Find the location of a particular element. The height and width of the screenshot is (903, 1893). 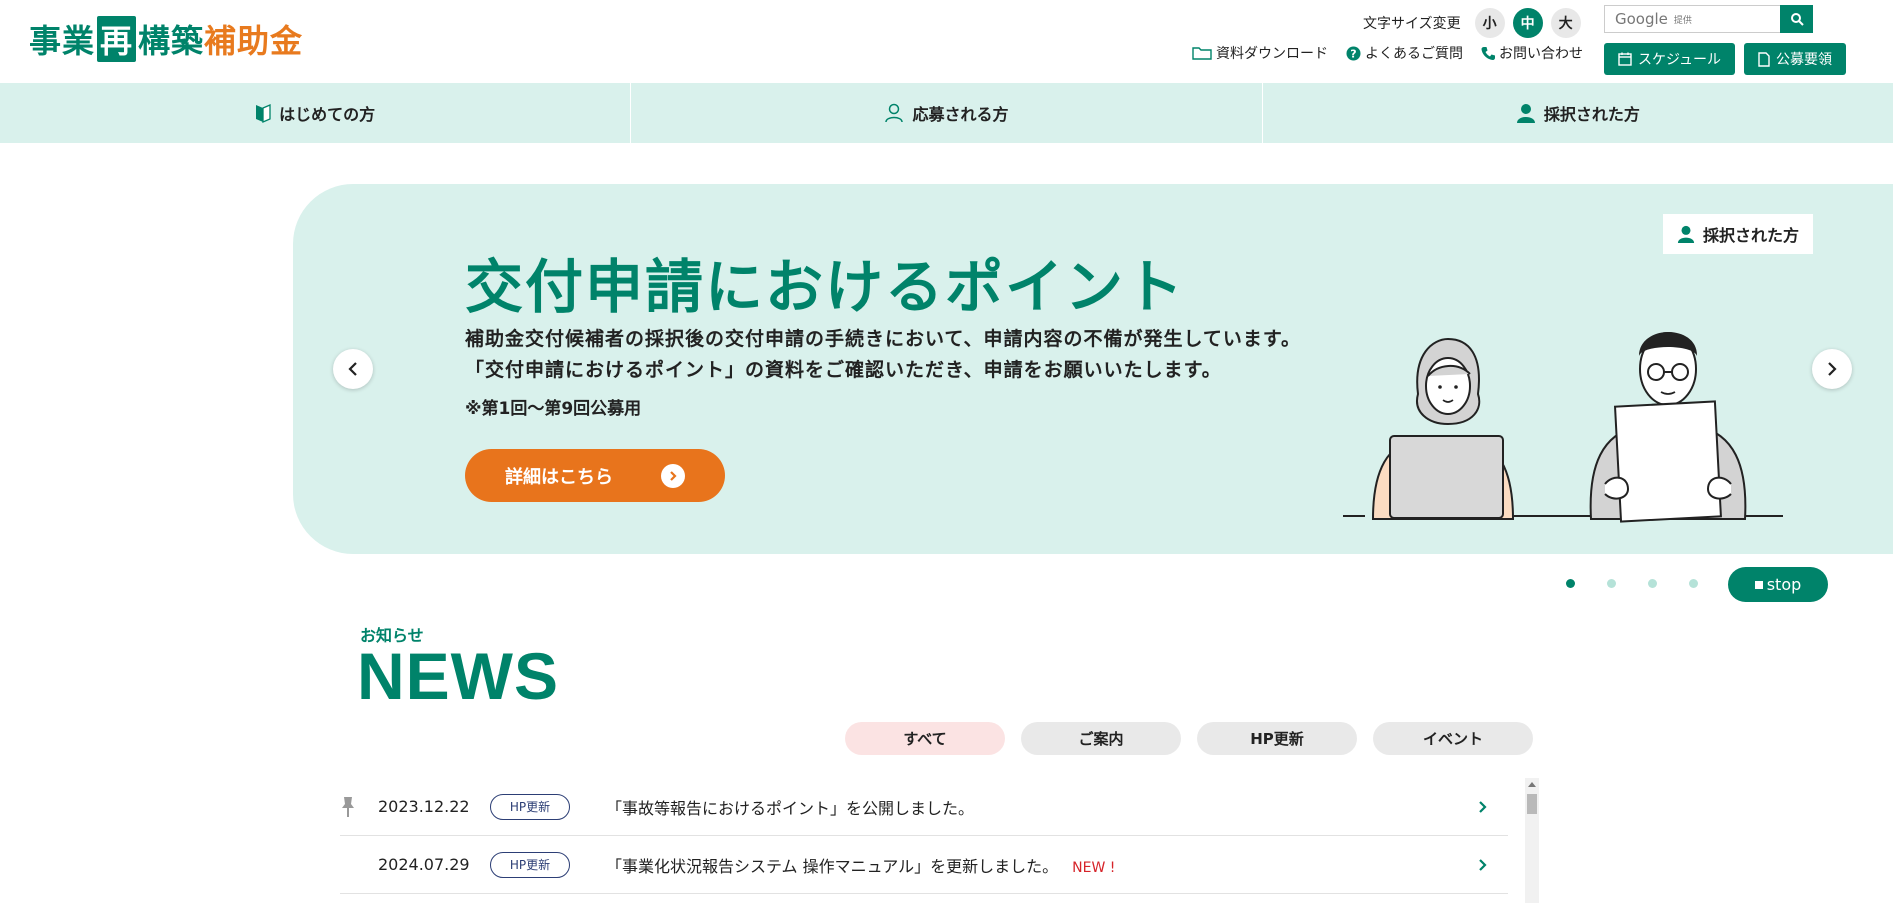

nav-item-label: 応募される方 is located at coordinates (960, 114).